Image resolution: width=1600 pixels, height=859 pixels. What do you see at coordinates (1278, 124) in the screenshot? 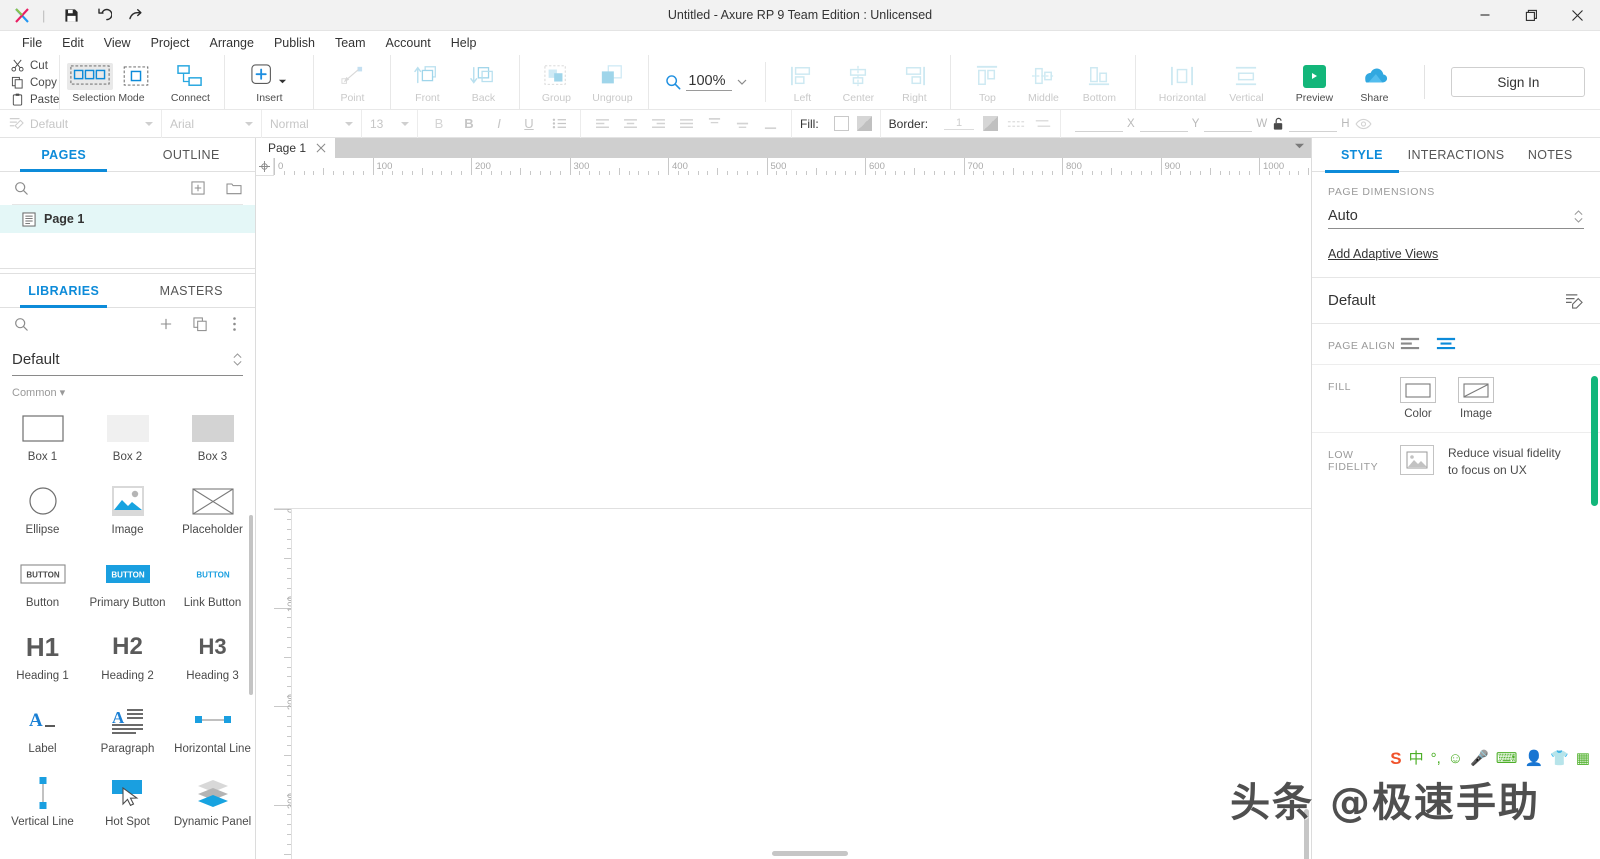
I see `lock-open-icon` at bounding box center [1278, 124].